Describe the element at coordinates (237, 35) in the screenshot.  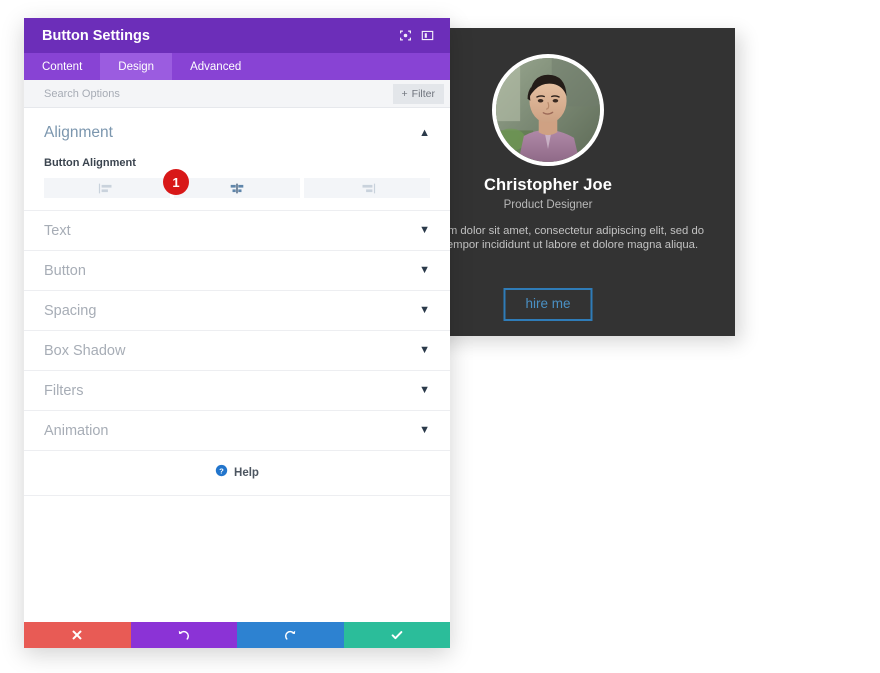
I see `modal-header: Button Settings` at that location.